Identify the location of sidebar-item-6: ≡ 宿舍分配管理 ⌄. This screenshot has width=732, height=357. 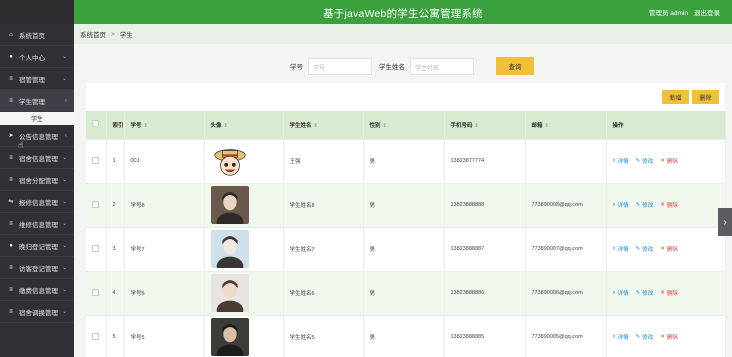
(37, 180).